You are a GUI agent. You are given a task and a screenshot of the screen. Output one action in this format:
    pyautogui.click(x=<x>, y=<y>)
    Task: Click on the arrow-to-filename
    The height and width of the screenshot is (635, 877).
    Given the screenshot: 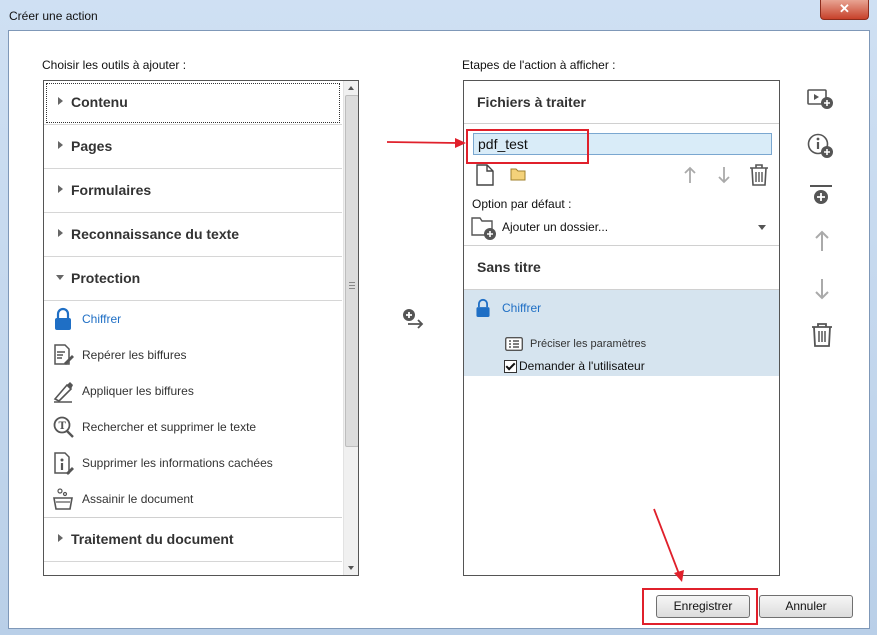 What is the action you would take?
    pyautogui.click(x=426, y=143)
    